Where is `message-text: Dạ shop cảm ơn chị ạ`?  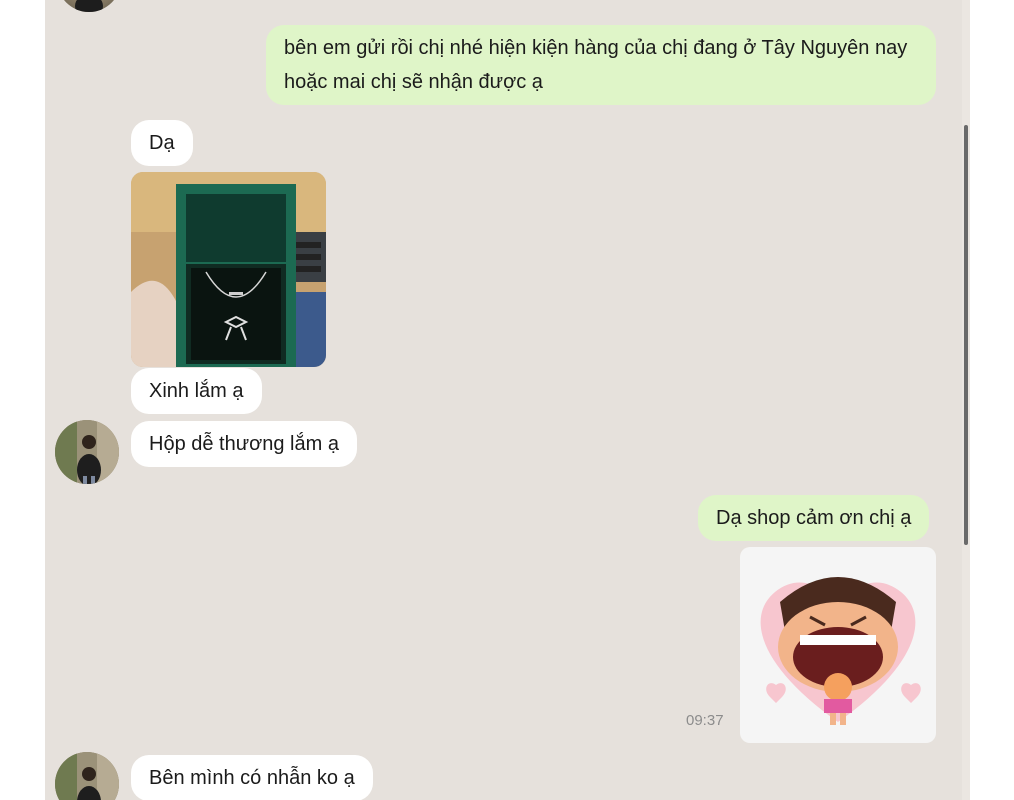
message-text: Dạ shop cảm ơn chị ạ is located at coordinates (814, 518).